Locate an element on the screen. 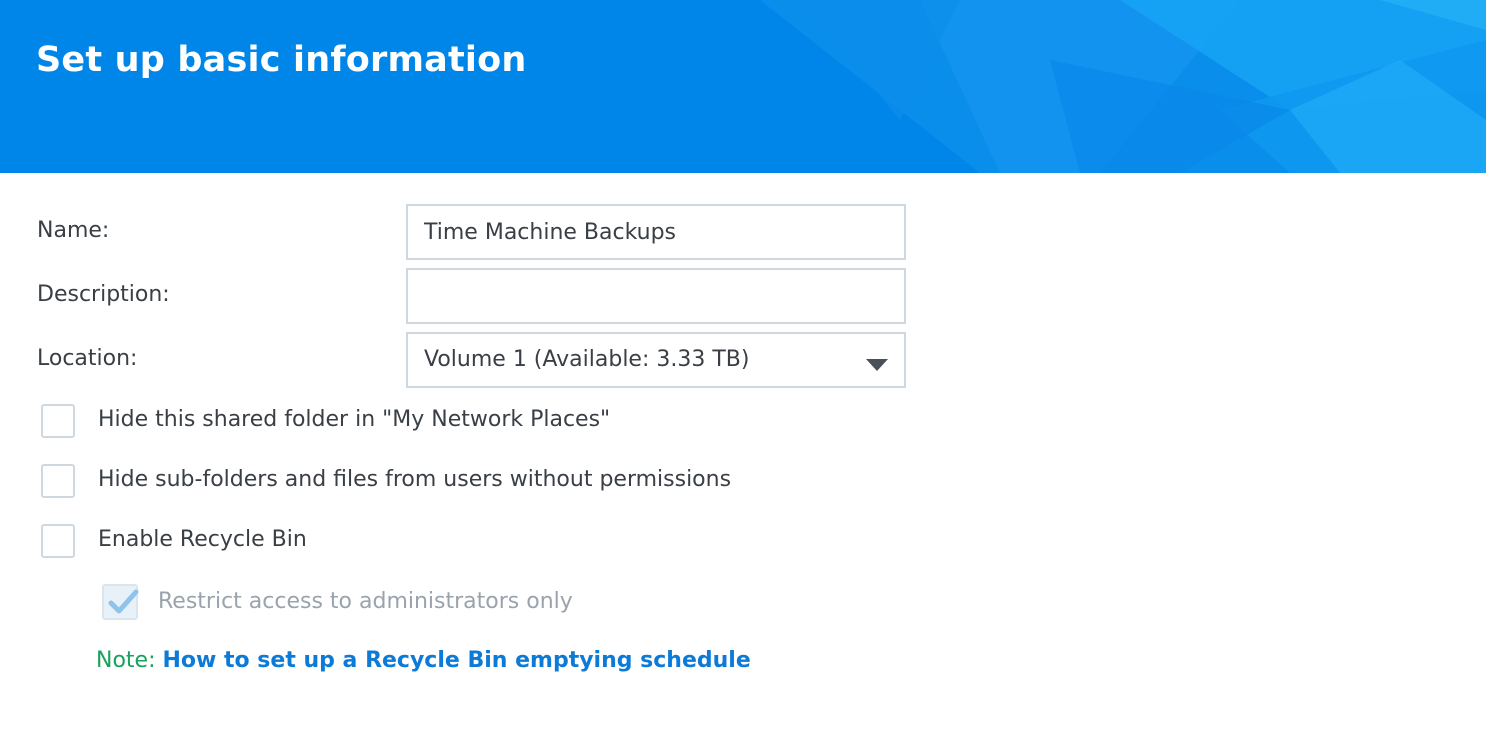  note-prefix: Note: is located at coordinates (126, 660).